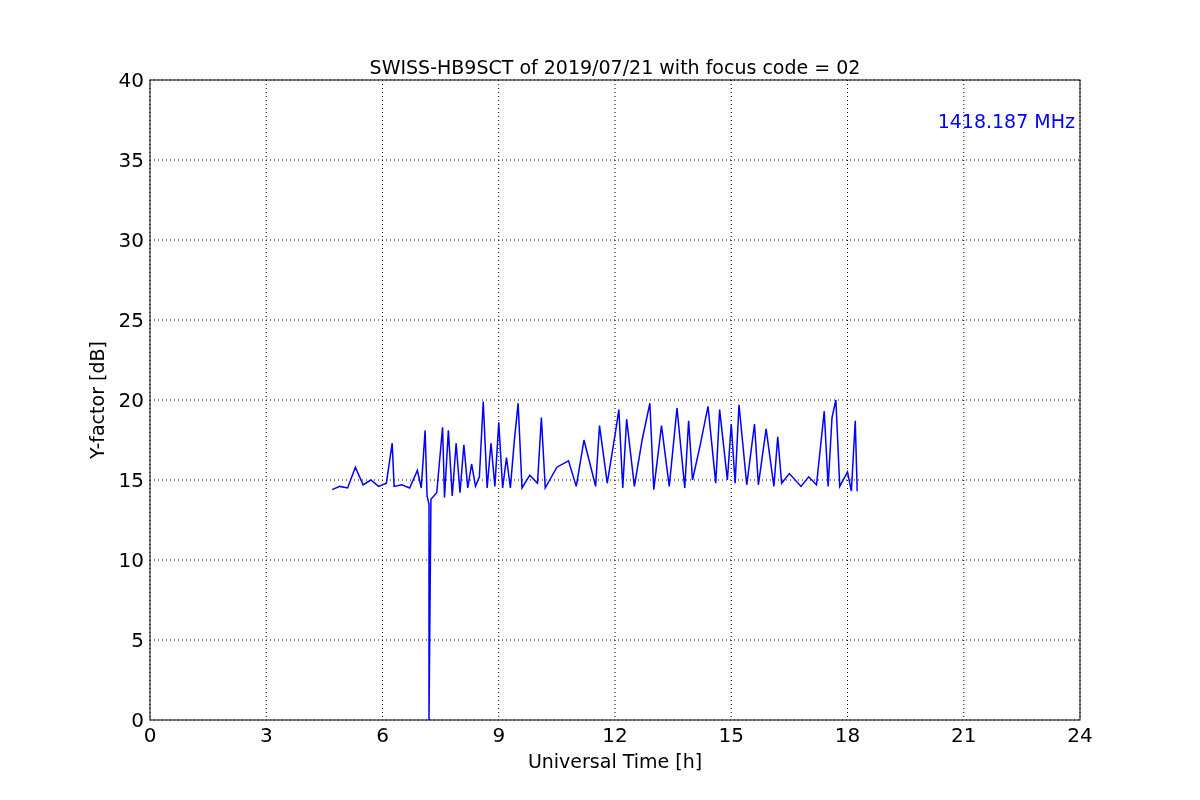  What do you see at coordinates (131, 240) in the screenshot?
I see `tick-label: 30` at bounding box center [131, 240].